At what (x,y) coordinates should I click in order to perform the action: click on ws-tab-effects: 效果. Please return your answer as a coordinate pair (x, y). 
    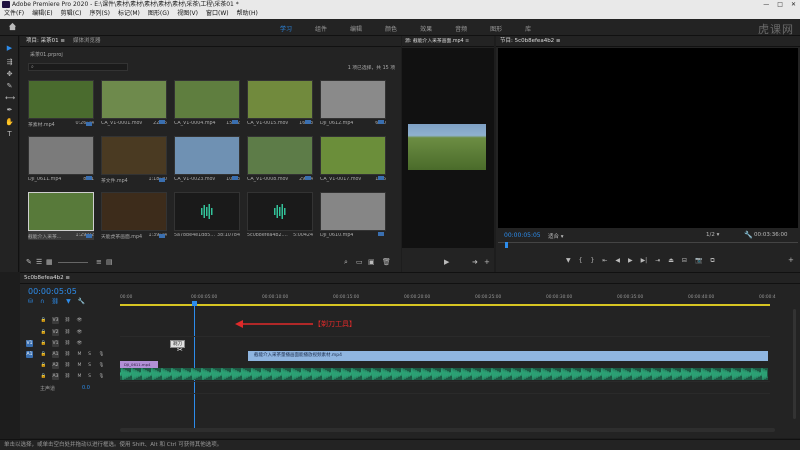
    Looking at the image, I should click on (426, 28).